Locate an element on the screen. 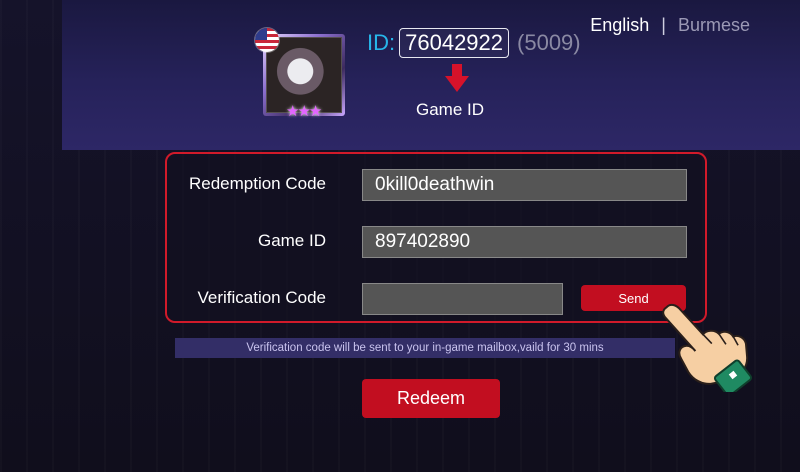  game-id-input is located at coordinates (524, 242).